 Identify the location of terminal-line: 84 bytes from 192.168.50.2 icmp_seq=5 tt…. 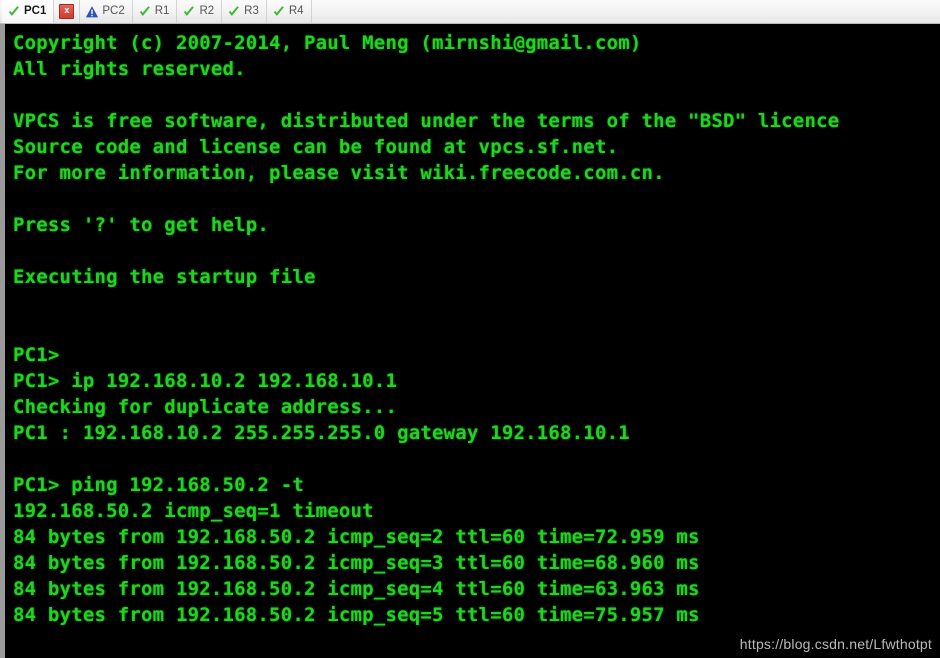
(356, 615).